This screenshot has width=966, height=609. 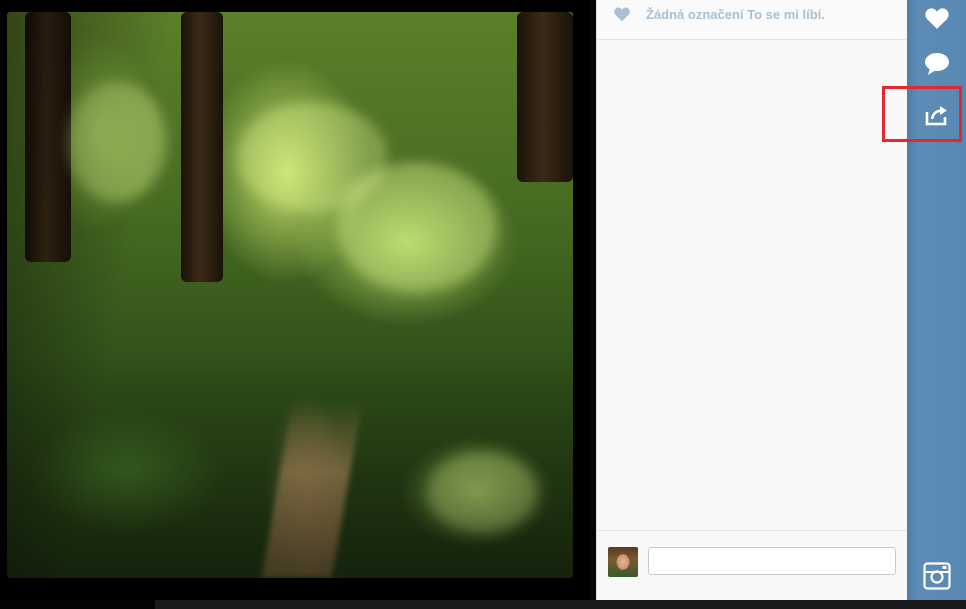 I want to click on action-rail, so click(x=936, y=300).